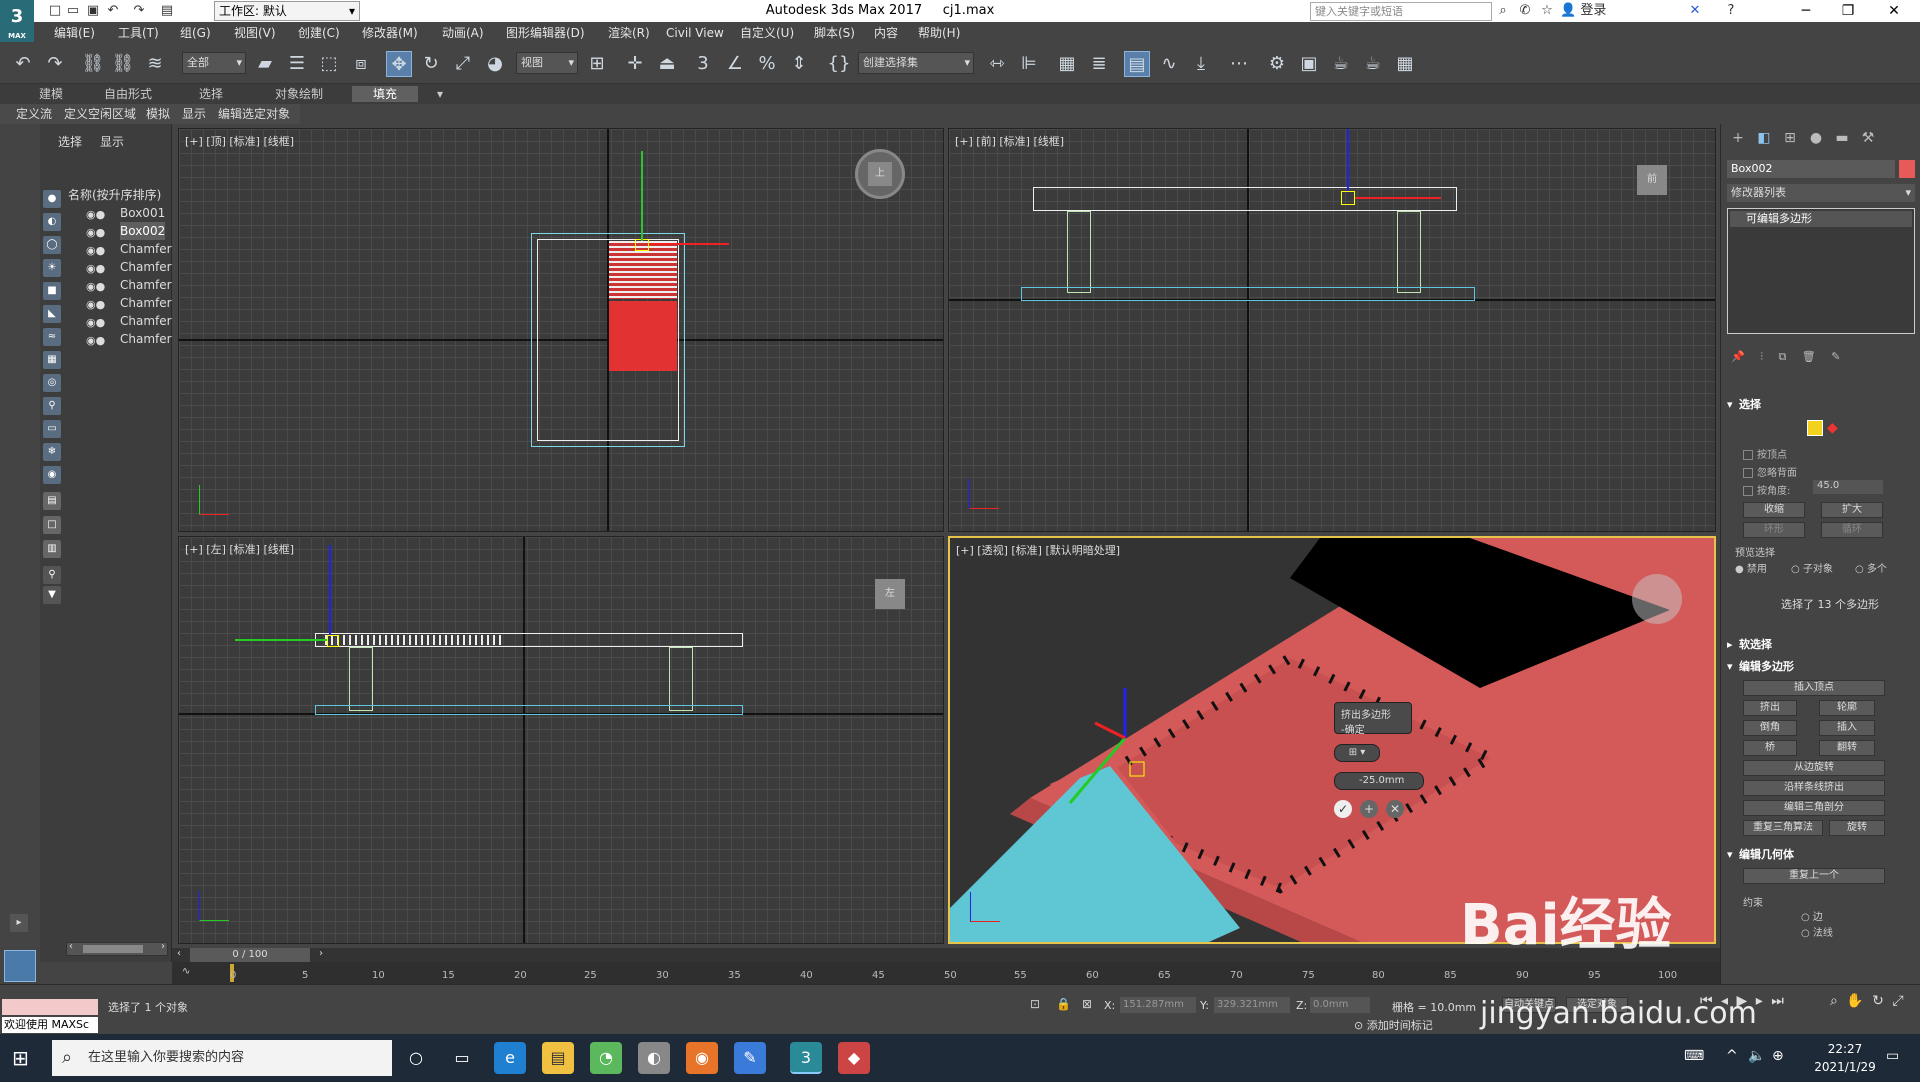 This screenshot has height=1082, width=1920. I want to click on window-crossing-icon: ⧈, so click(361, 64).